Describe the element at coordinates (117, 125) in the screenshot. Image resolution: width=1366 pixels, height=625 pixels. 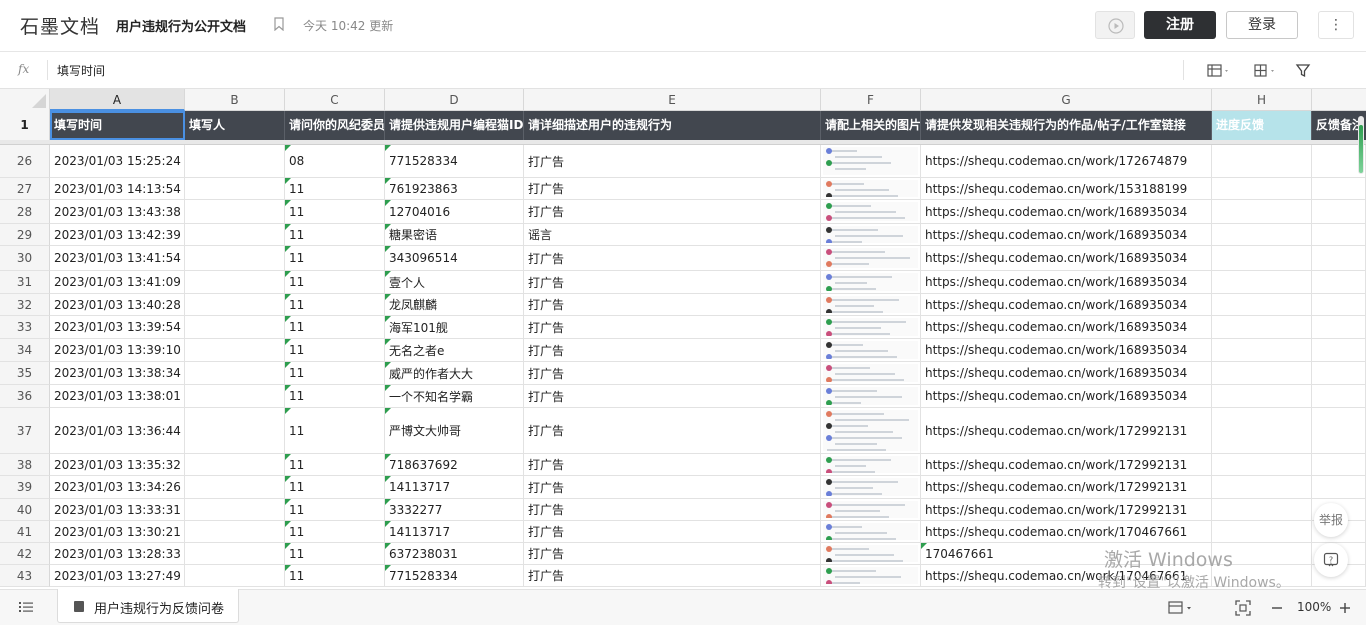
I see `header-fill-time: 填写时间` at that location.